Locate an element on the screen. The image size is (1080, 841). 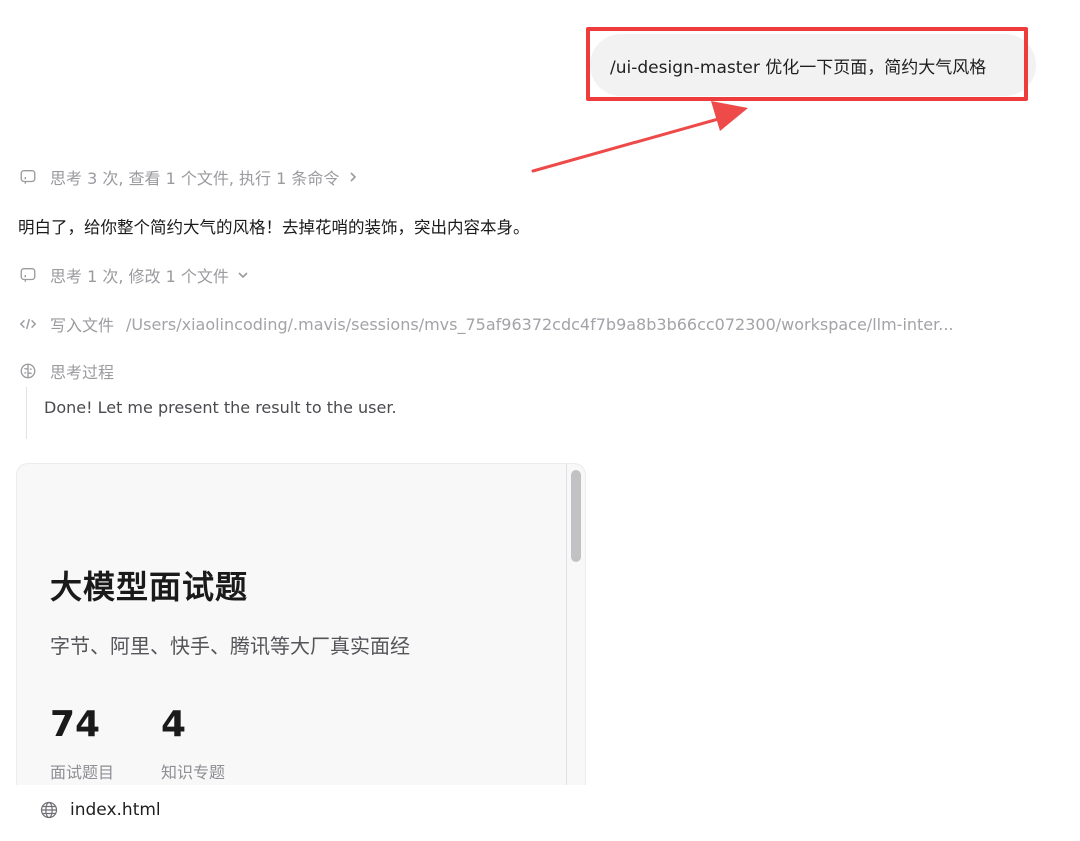
preview-title: 大模型面试题 is located at coordinates (149, 587).